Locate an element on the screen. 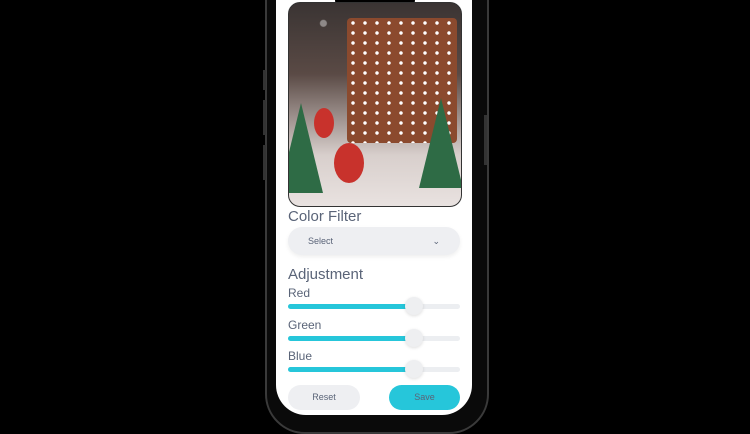 The image size is (750, 434). adjustment-heading: Adjustment is located at coordinates (326, 274).